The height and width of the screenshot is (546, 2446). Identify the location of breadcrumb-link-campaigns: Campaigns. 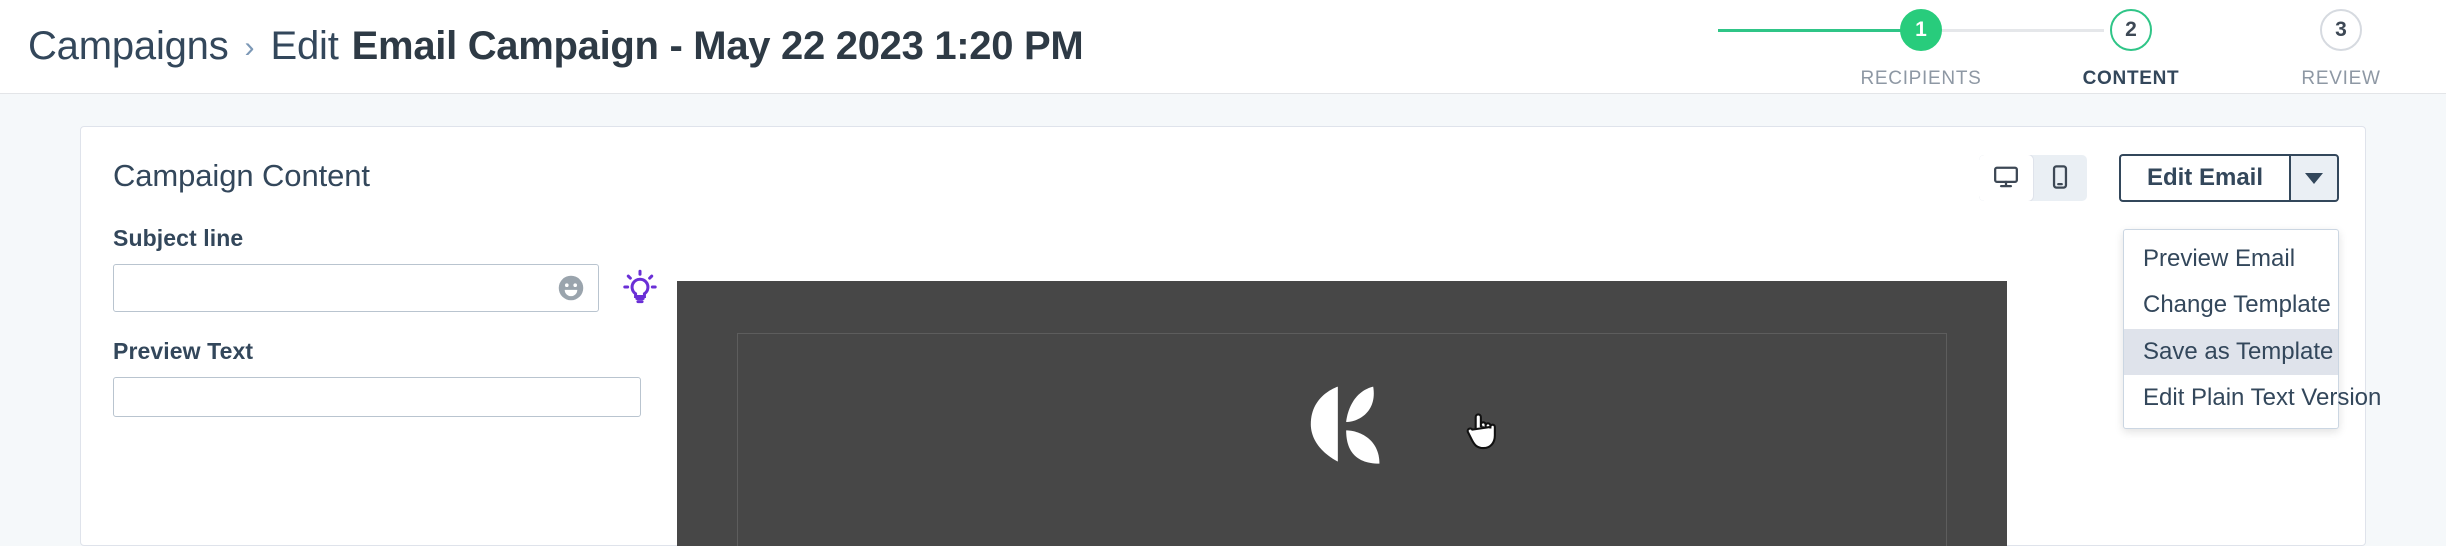
(128, 46).